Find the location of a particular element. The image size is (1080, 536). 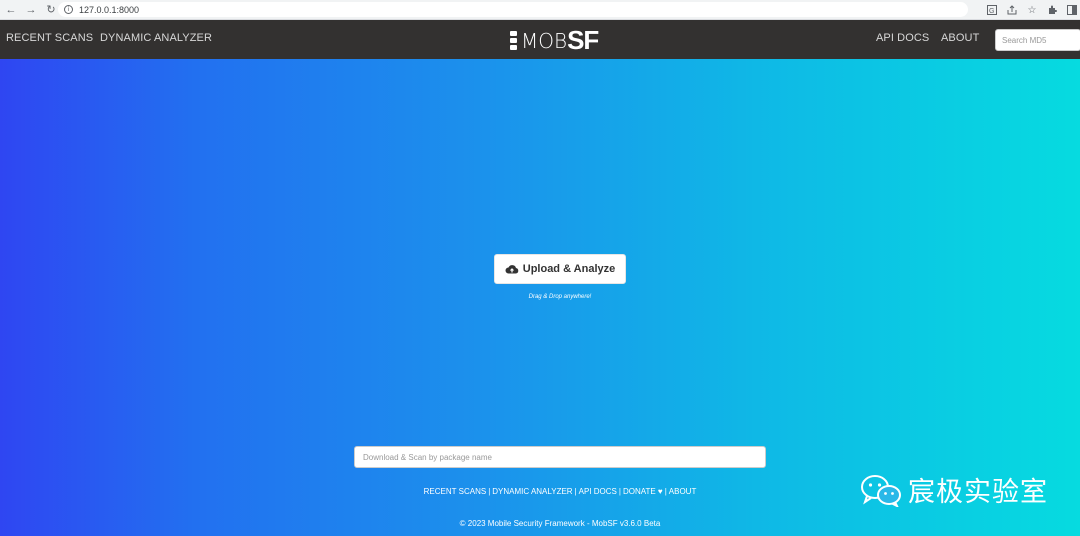

upload-analyze-button: Upload & Analyze is located at coordinates (560, 269).